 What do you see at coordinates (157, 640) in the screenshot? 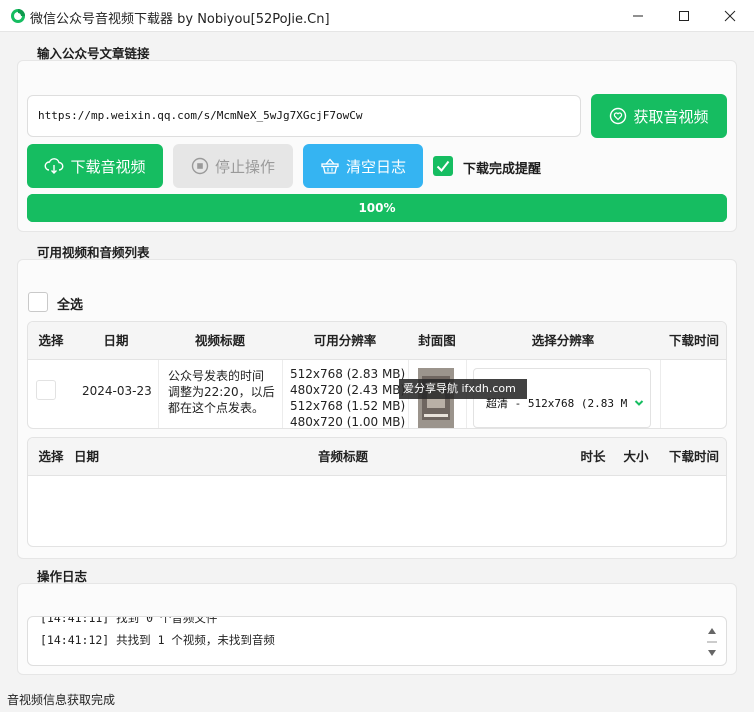
I see `log-line: [14:41:12] 共找到 1 个视频，未找到音频` at bounding box center [157, 640].